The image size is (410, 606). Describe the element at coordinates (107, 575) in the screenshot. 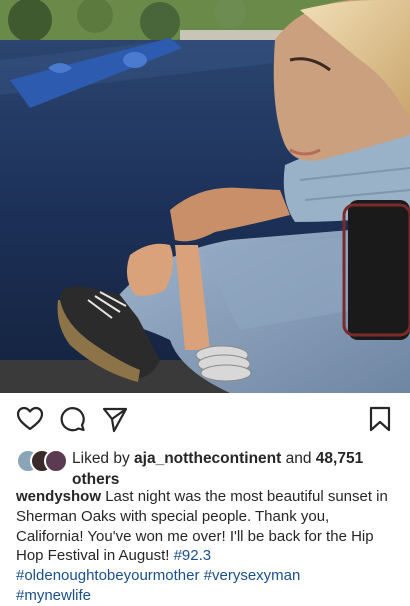

I see `hashtag: #oldenoughtobeyourmother` at that location.